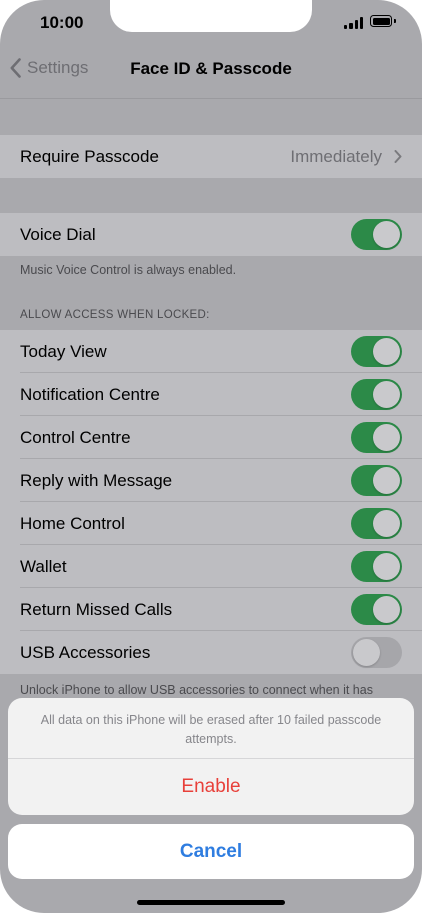 The height and width of the screenshot is (913, 422). I want to click on cancel-button: Cancel, so click(211, 851).